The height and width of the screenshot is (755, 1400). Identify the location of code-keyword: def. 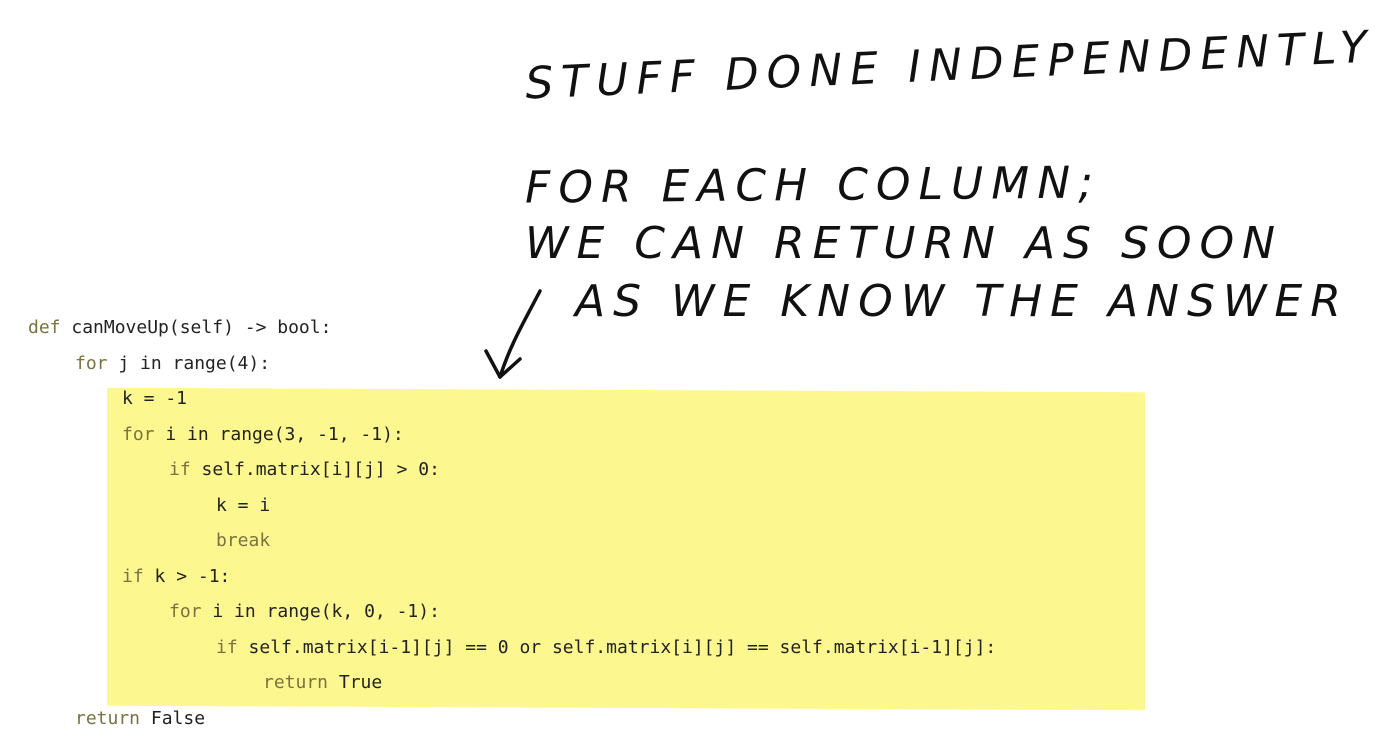
(44, 327).